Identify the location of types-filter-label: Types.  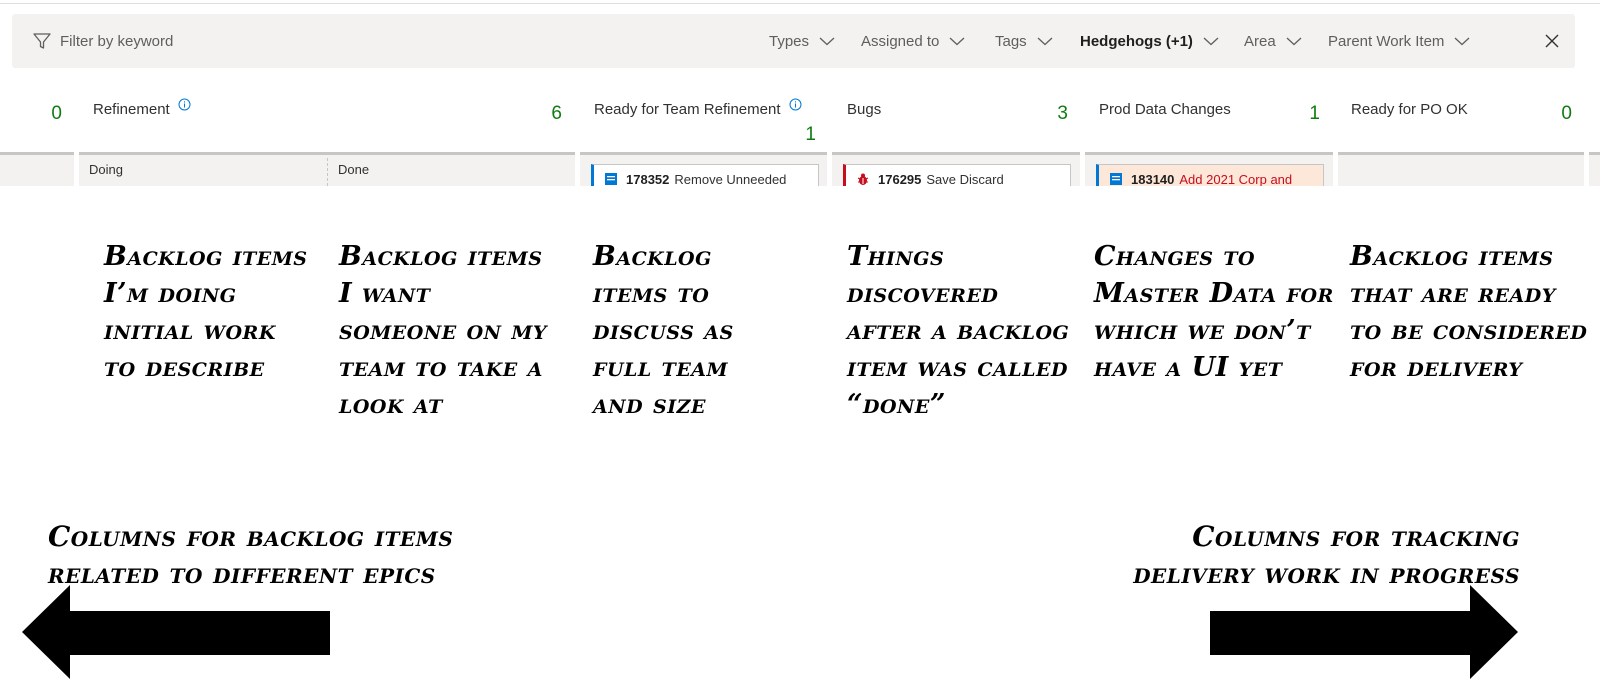
(789, 41).